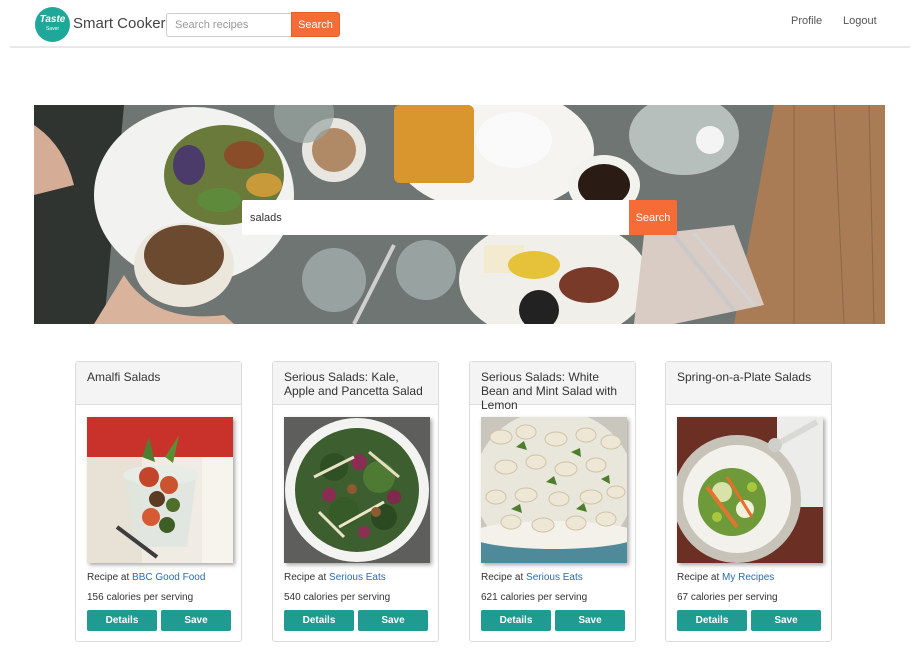  I want to click on logo-text-main: Taste, so click(52, 19).